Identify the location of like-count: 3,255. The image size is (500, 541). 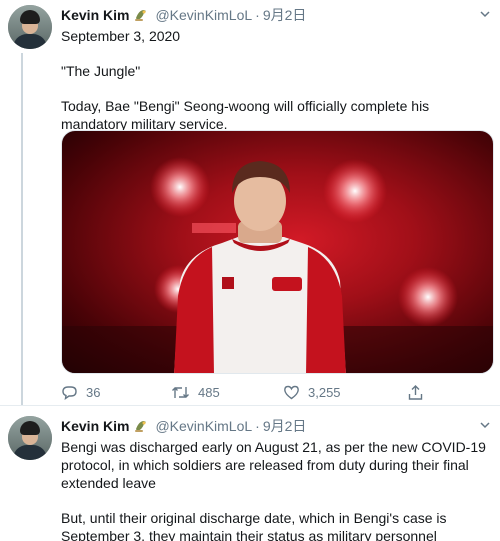
(324, 392).